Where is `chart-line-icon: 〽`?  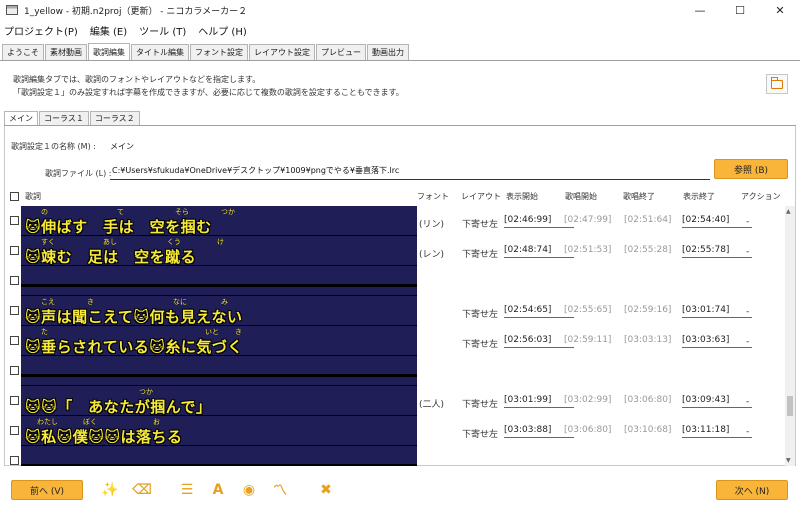
chart-line-icon: 〽 is located at coordinates (280, 490).